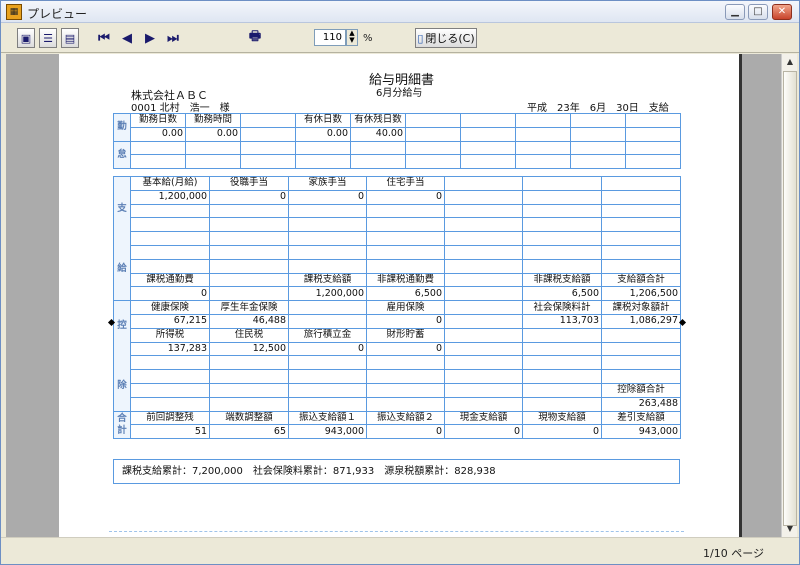 This screenshot has height=565, width=800. I want to click on last-page-button: ⏭, so click(173, 38).